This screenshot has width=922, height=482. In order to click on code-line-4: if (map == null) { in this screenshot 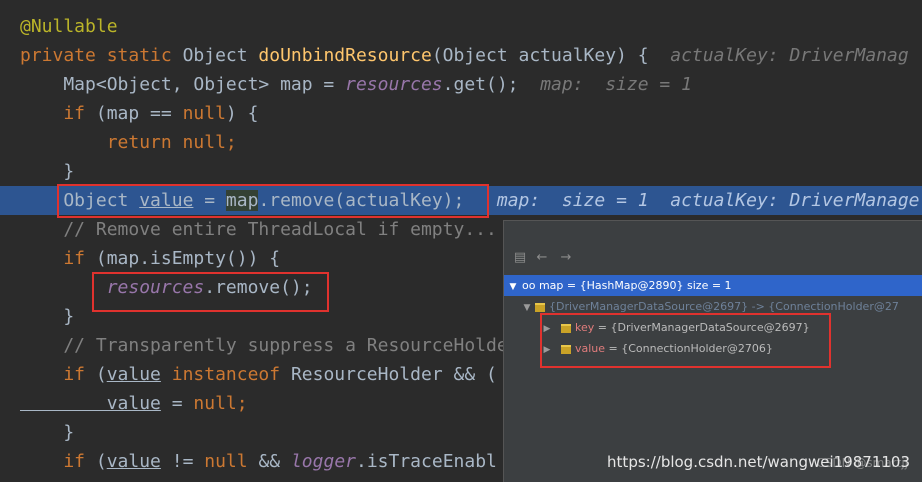, I will do `click(461, 113)`.